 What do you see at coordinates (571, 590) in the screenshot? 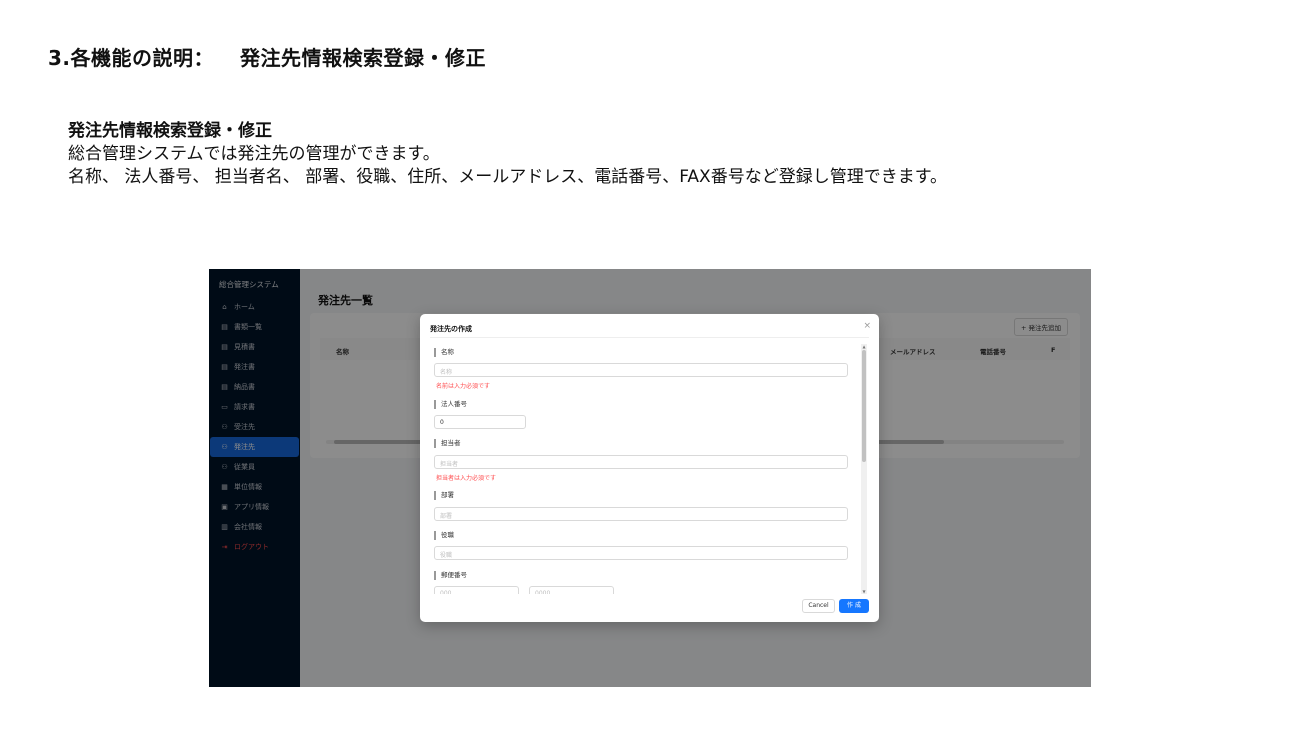
I see `postal-code-input-2: 0000` at bounding box center [571, 590].